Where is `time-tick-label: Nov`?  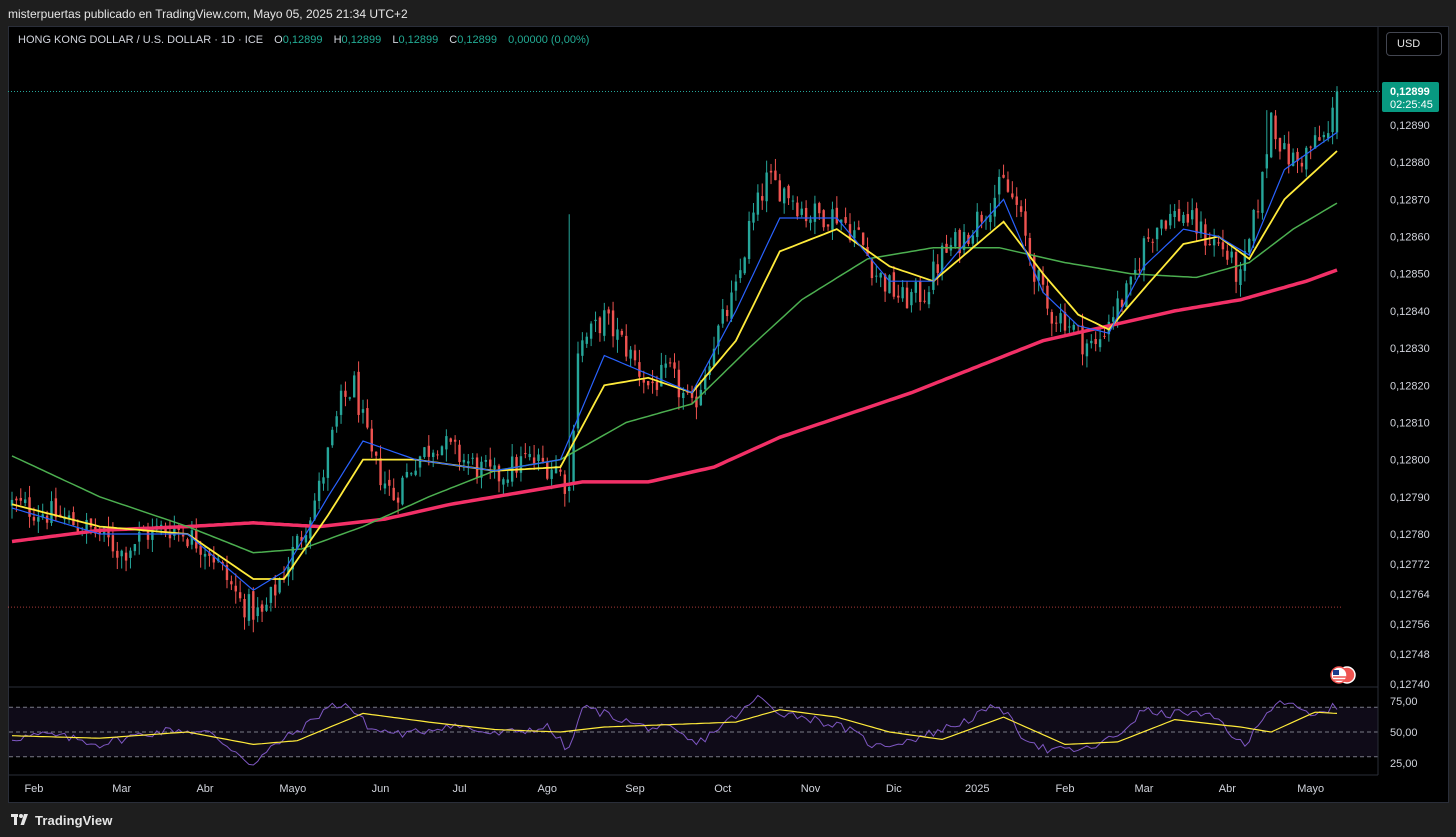 time-tick-label: Nov is located at coordinates (811, 789).